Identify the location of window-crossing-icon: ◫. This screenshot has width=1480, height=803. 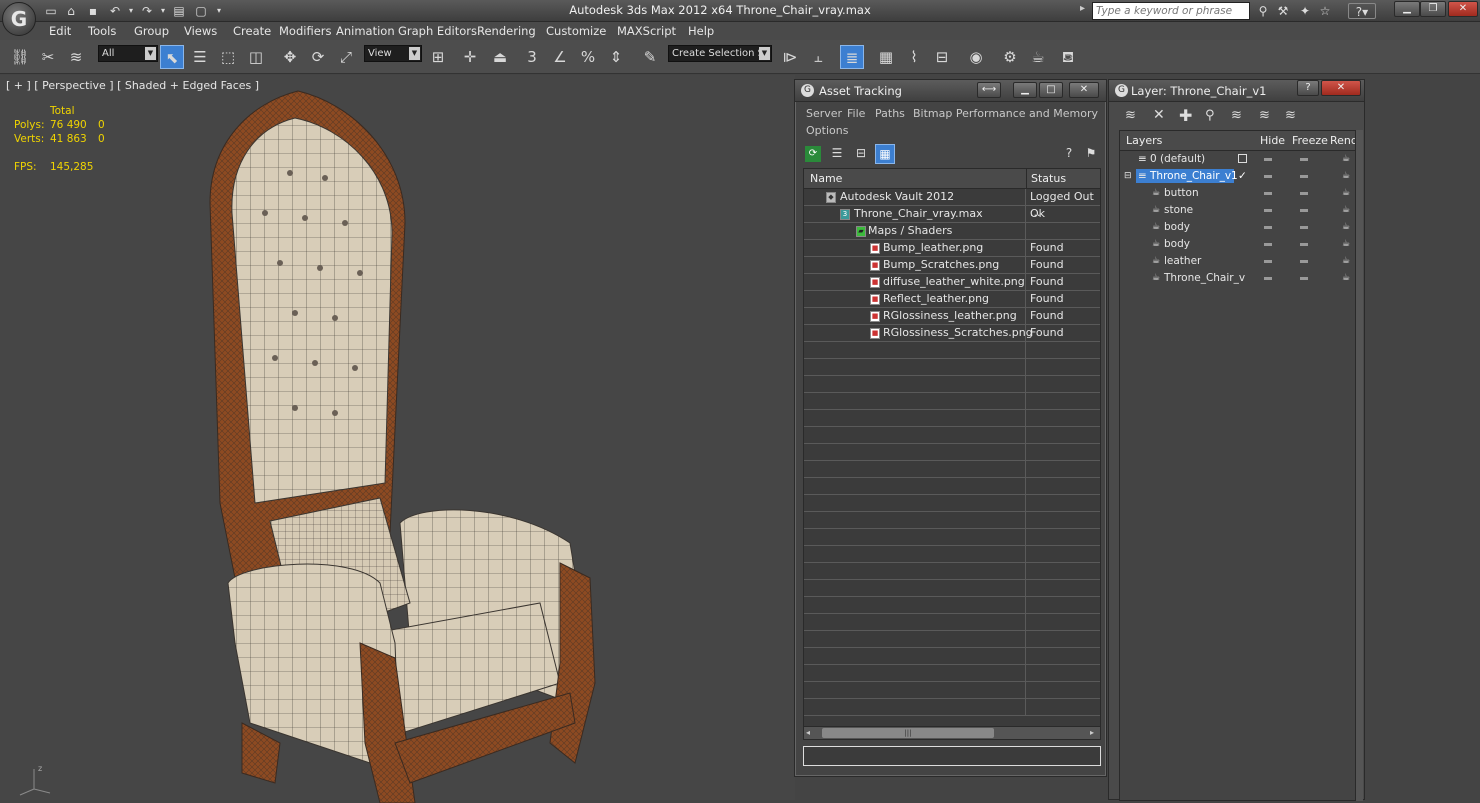
(256, 57).